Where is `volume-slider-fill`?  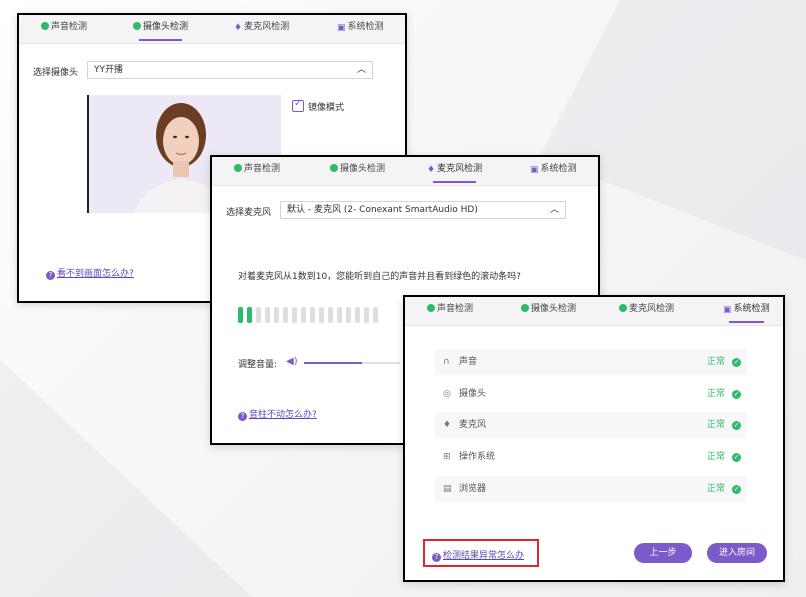
volume-slider-fill is located at coordinates (333, 363).